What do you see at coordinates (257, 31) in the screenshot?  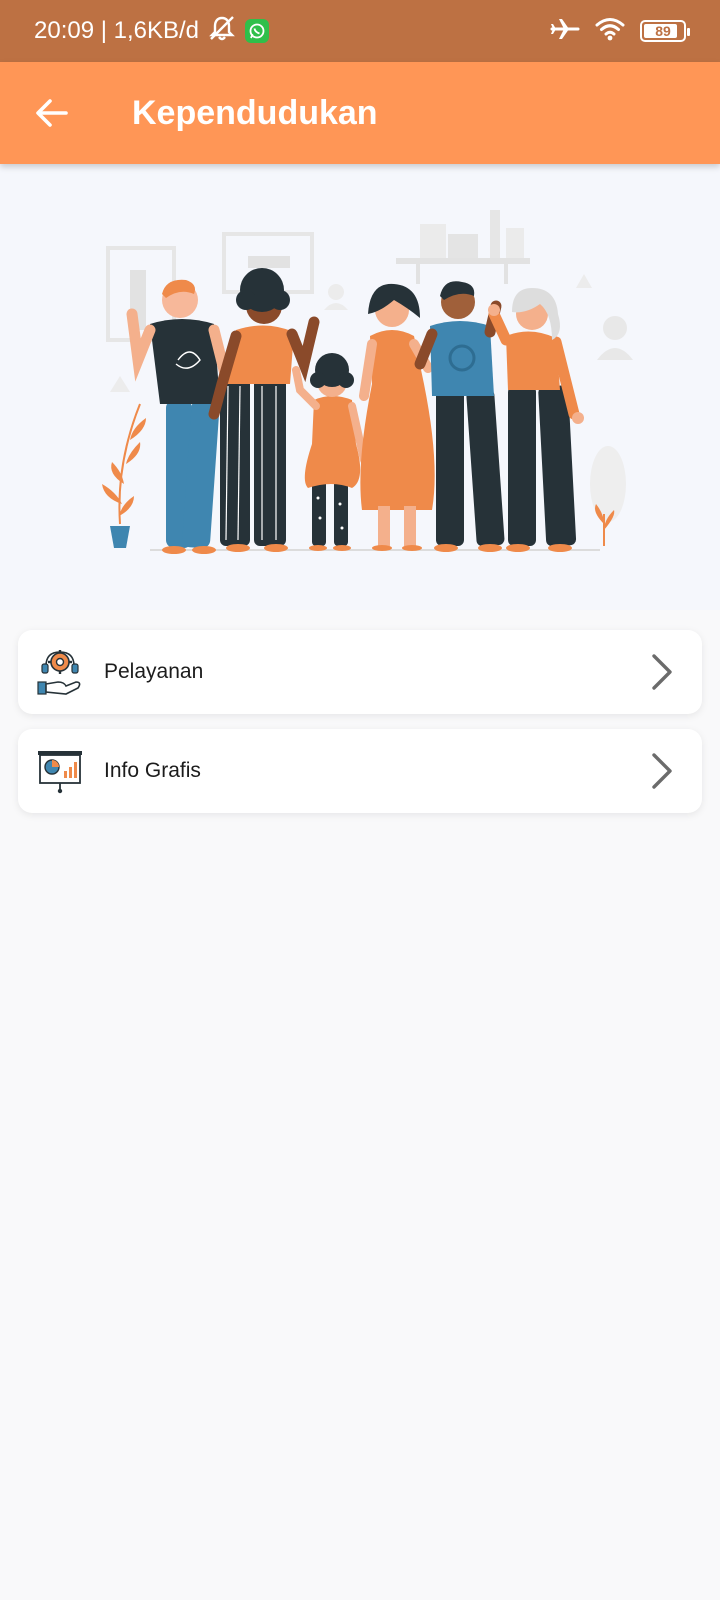 I see `whatsapp-icon` at bounding box center [257, 31].